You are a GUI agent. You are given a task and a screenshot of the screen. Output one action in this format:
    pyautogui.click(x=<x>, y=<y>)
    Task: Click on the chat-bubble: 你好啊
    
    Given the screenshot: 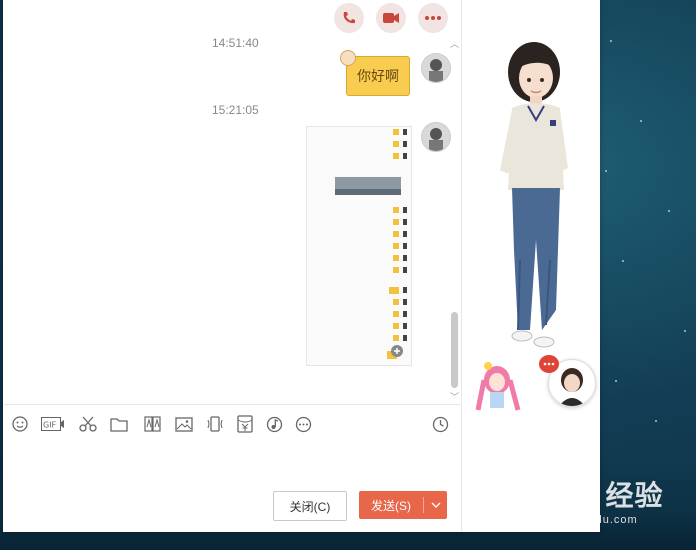 What is the action you would take?
    pyautogui.click(x=378, y=76)
    